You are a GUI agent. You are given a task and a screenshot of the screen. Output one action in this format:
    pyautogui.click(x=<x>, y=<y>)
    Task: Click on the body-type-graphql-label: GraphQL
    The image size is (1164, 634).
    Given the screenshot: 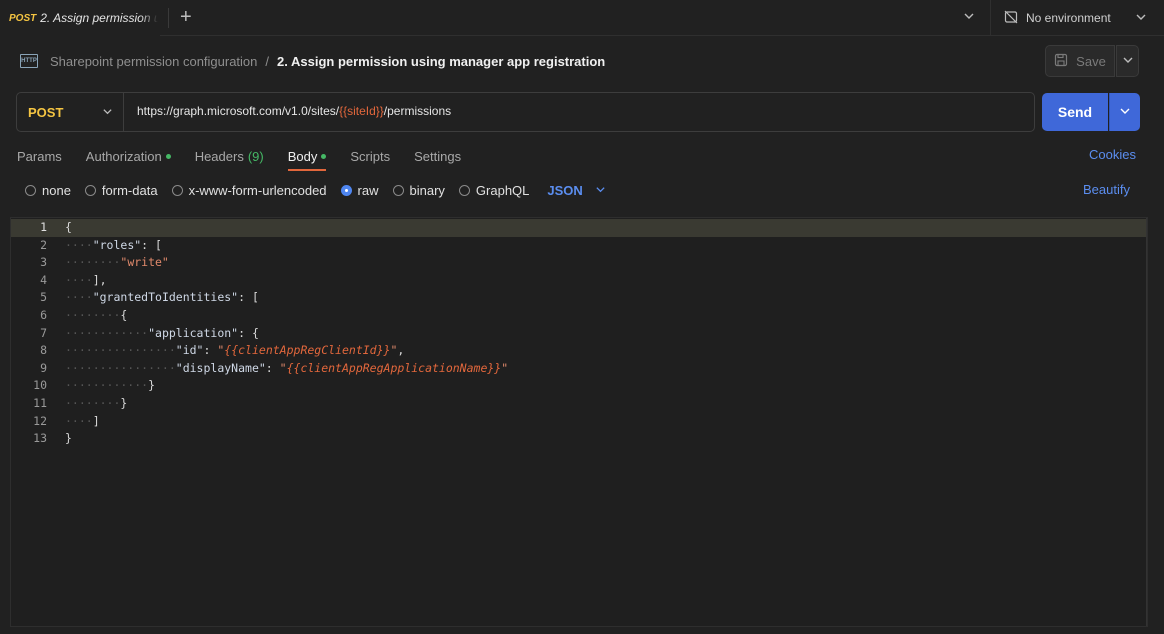 What is the action you would take?
    pyautogui.click(x=502, y=190)
    